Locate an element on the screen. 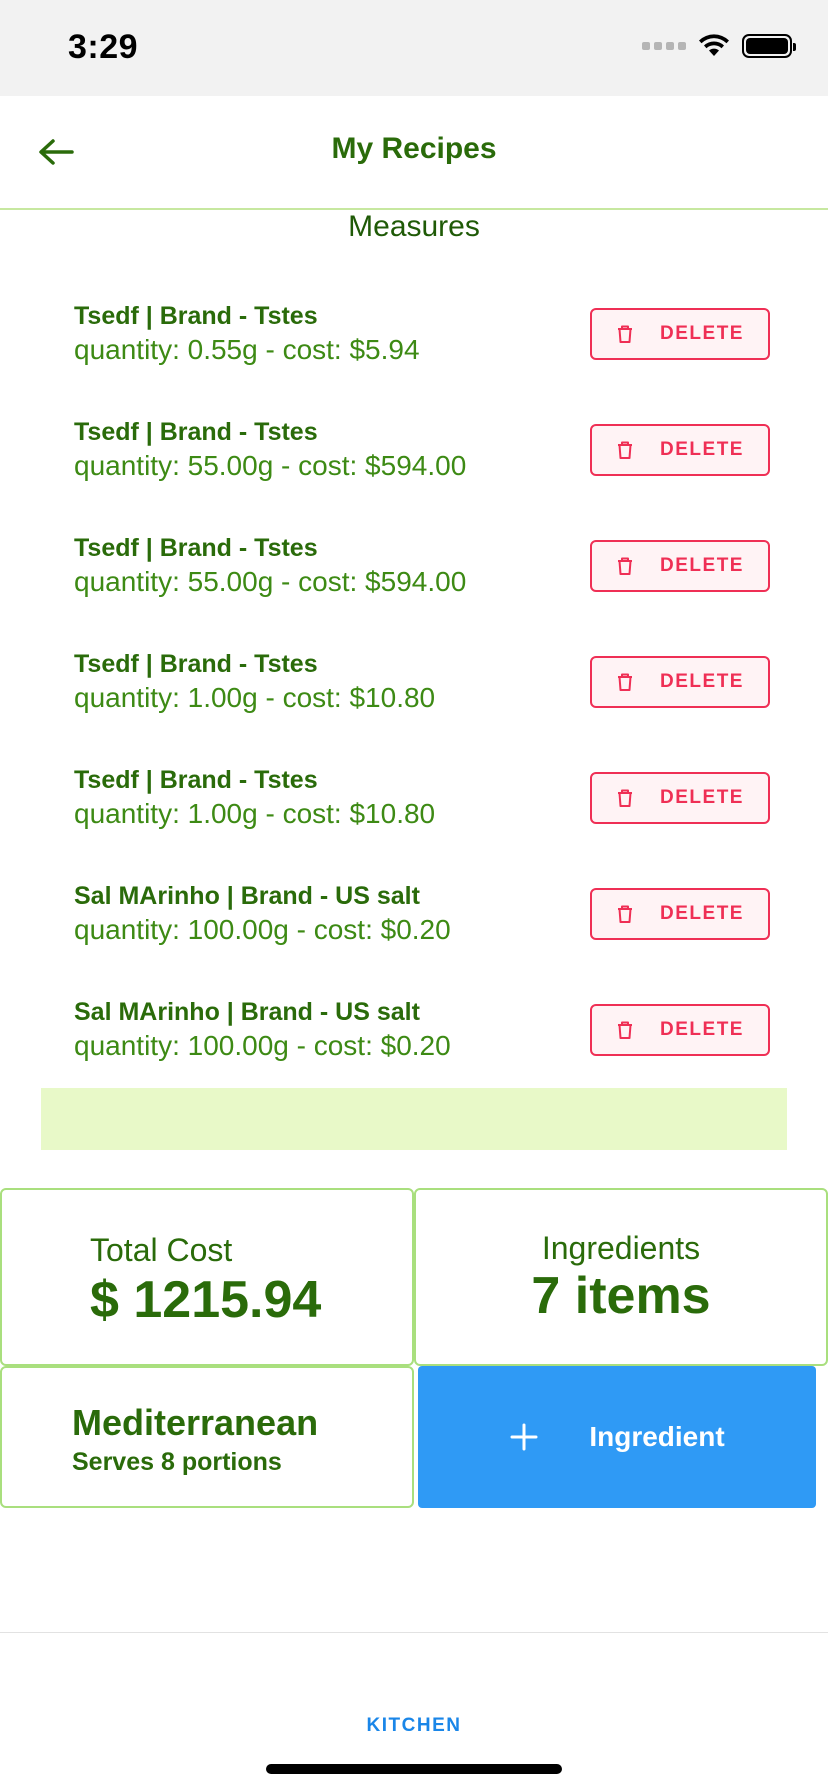 This screenshot has height=1792, width=828. tab-kitchen: KITCHEN is located at coordinates (414, 1726).